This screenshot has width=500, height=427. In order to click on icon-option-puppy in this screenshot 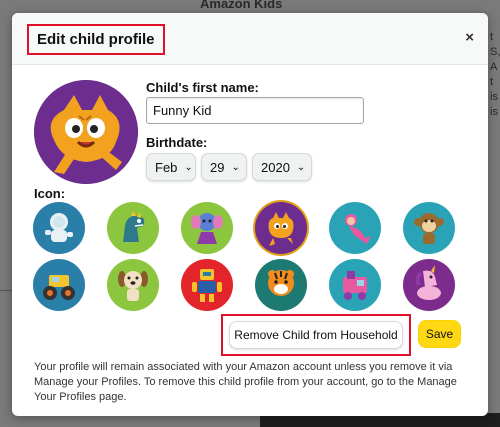, I will do `click(133, 285)`.